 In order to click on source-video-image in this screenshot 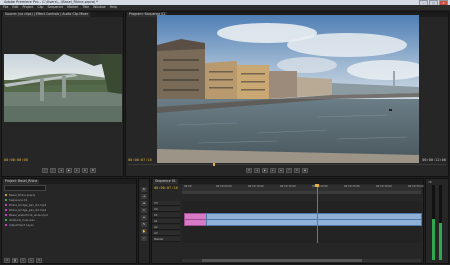, I will do `click(63, 88)`.